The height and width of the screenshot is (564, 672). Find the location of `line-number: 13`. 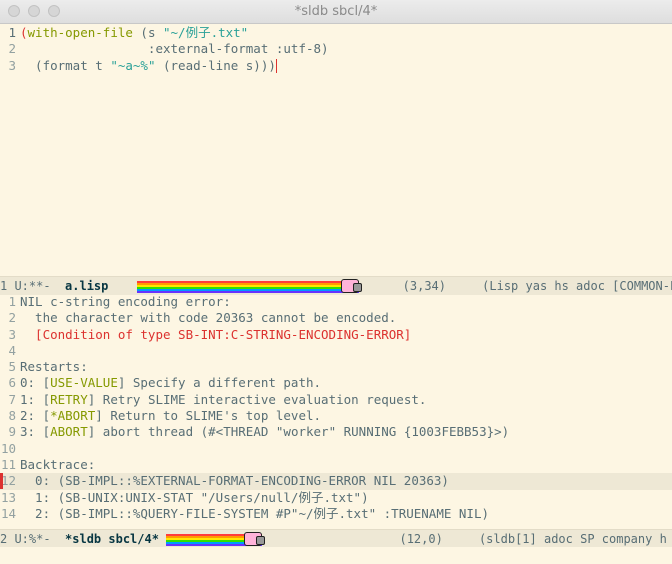

line-number: 13 is located at coordinates (8, 497).